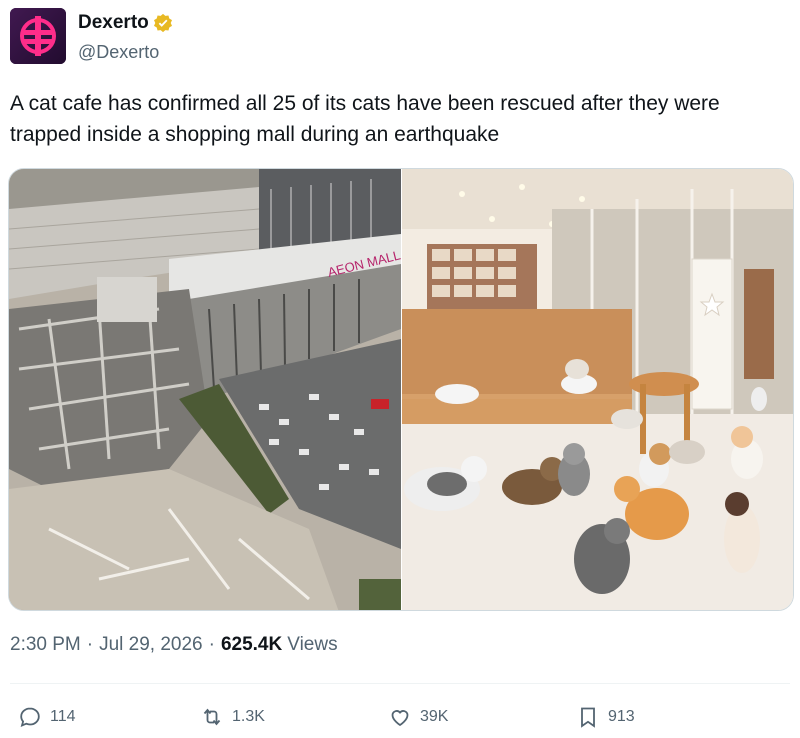  What do you see at coordinates (312, 644) in the screenshot?
I see `views-label: Views` at bounding box center [312, 644].